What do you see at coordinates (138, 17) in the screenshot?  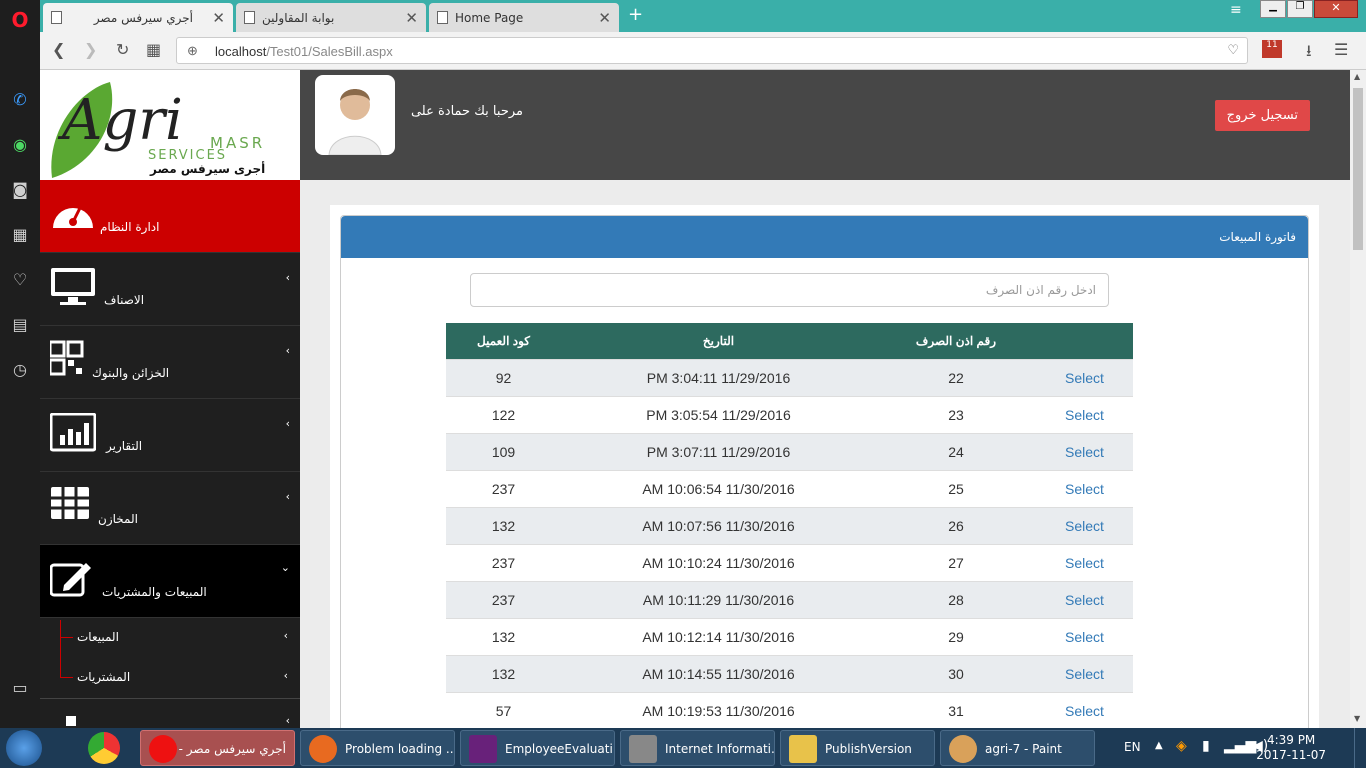 I see `tab-agri: أجري سيرفس مصر ✕` at bounding box center [138, 17].